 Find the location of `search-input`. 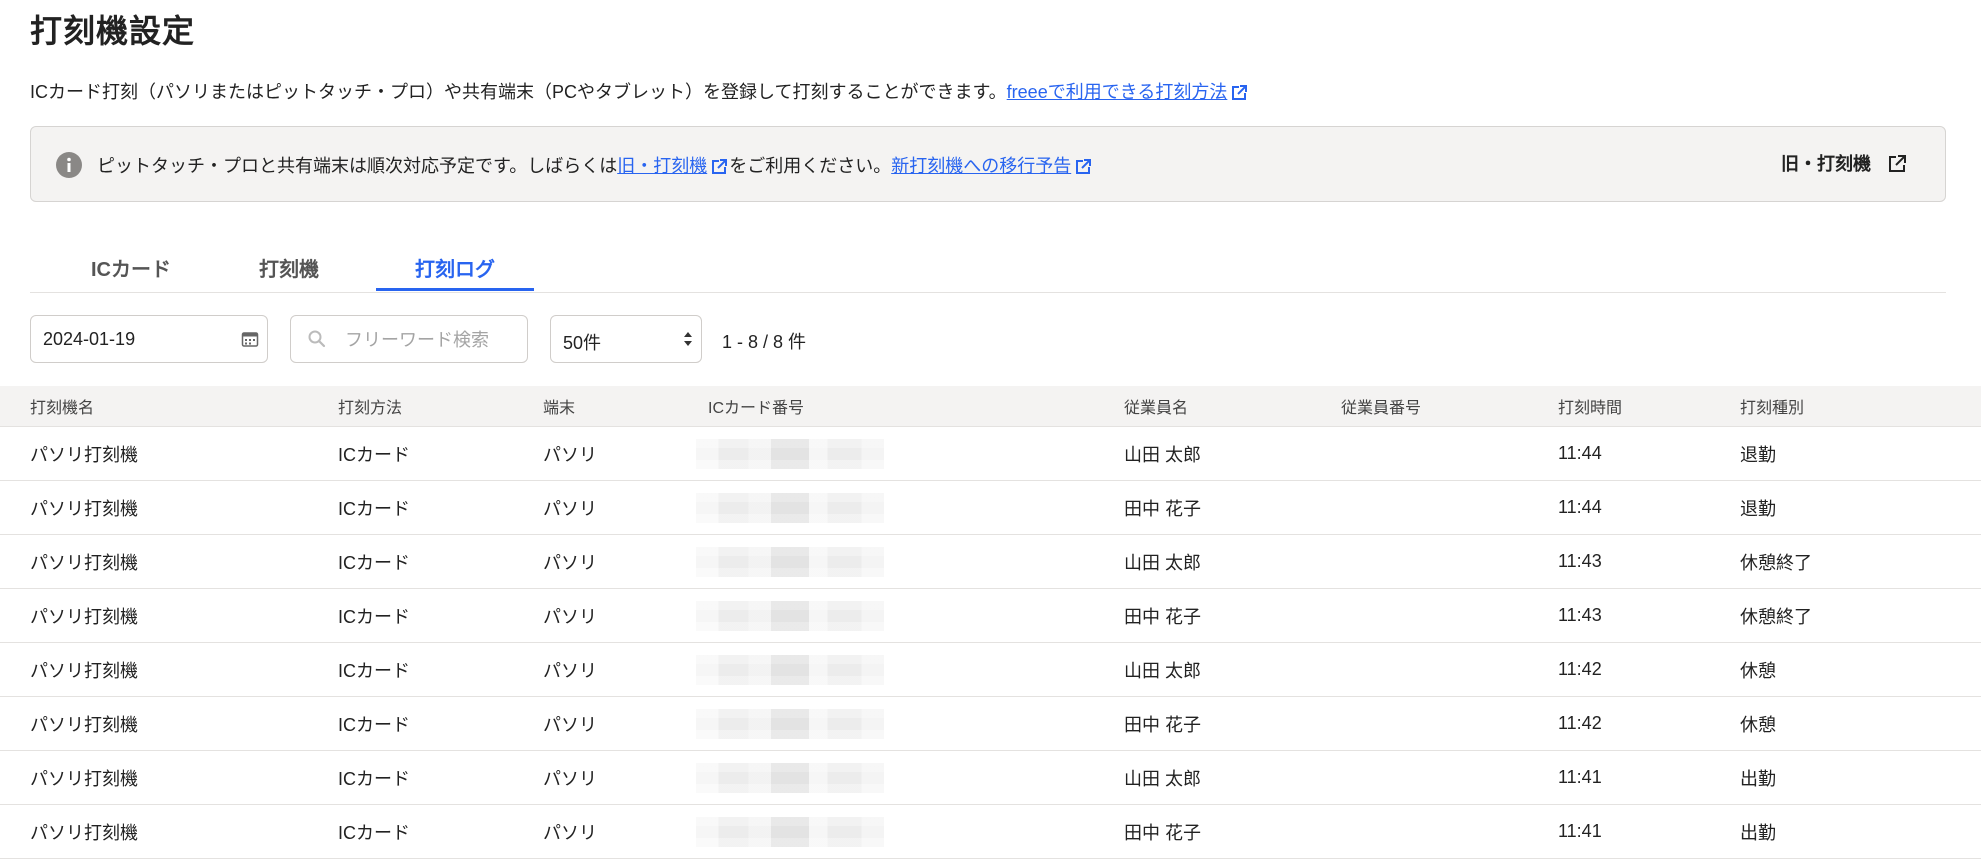

search-input is located at coordinates (430, 340).